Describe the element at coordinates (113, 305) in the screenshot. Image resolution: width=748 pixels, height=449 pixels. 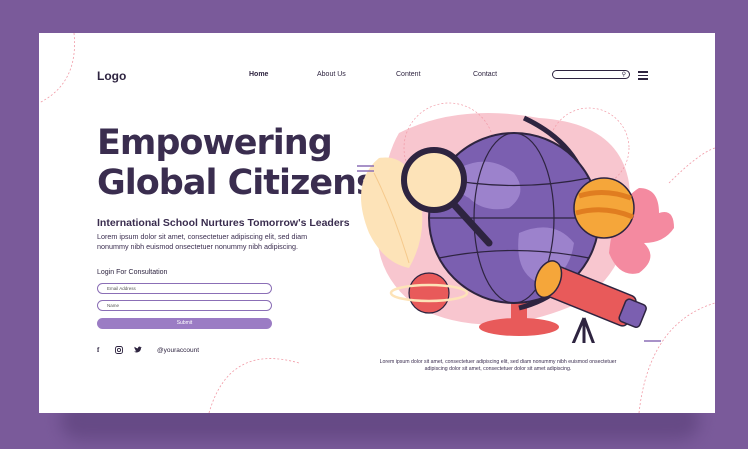
I see `name-placeholder: Name` at that location.